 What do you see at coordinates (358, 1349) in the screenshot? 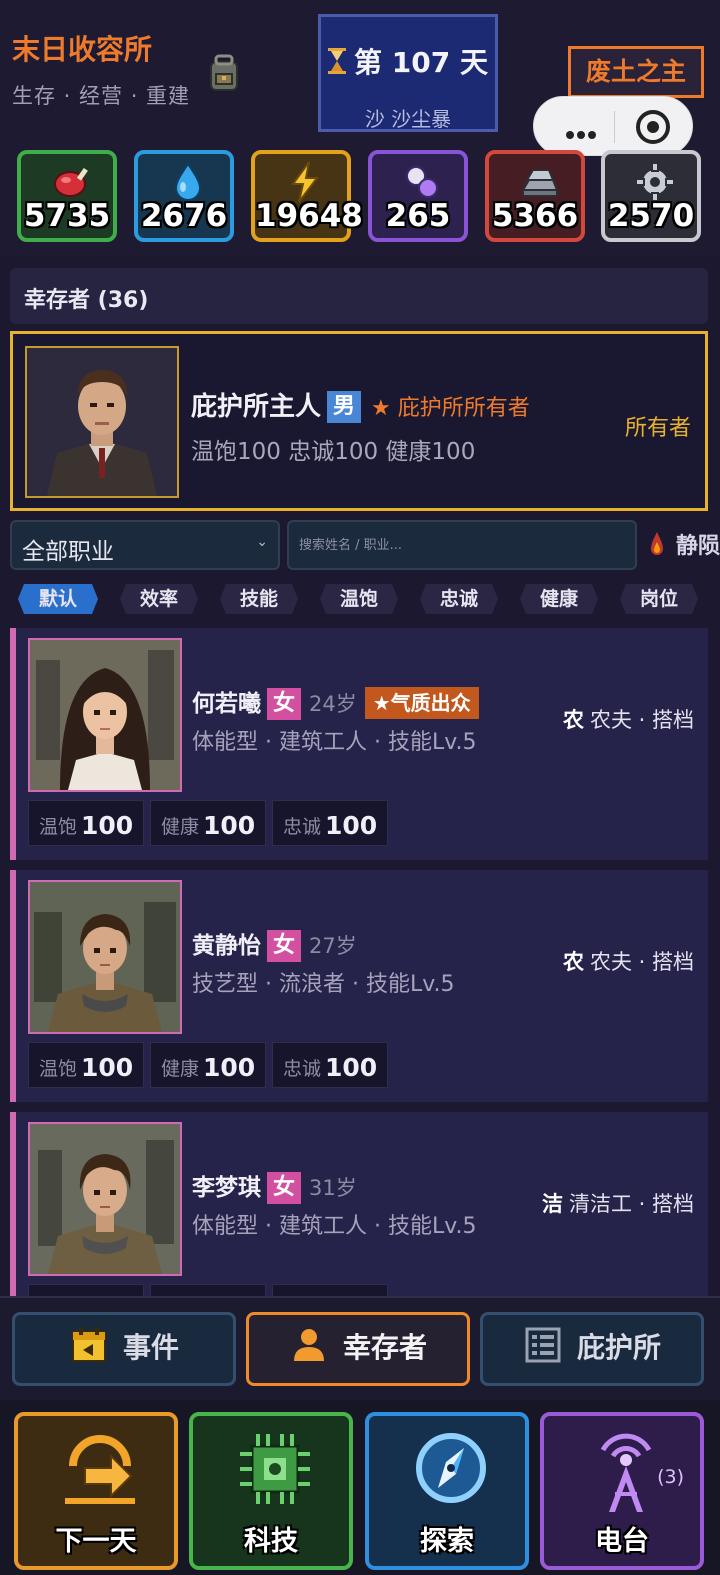
I see `tab-survivors: 幸存者` at bounding box center [358, 1349].